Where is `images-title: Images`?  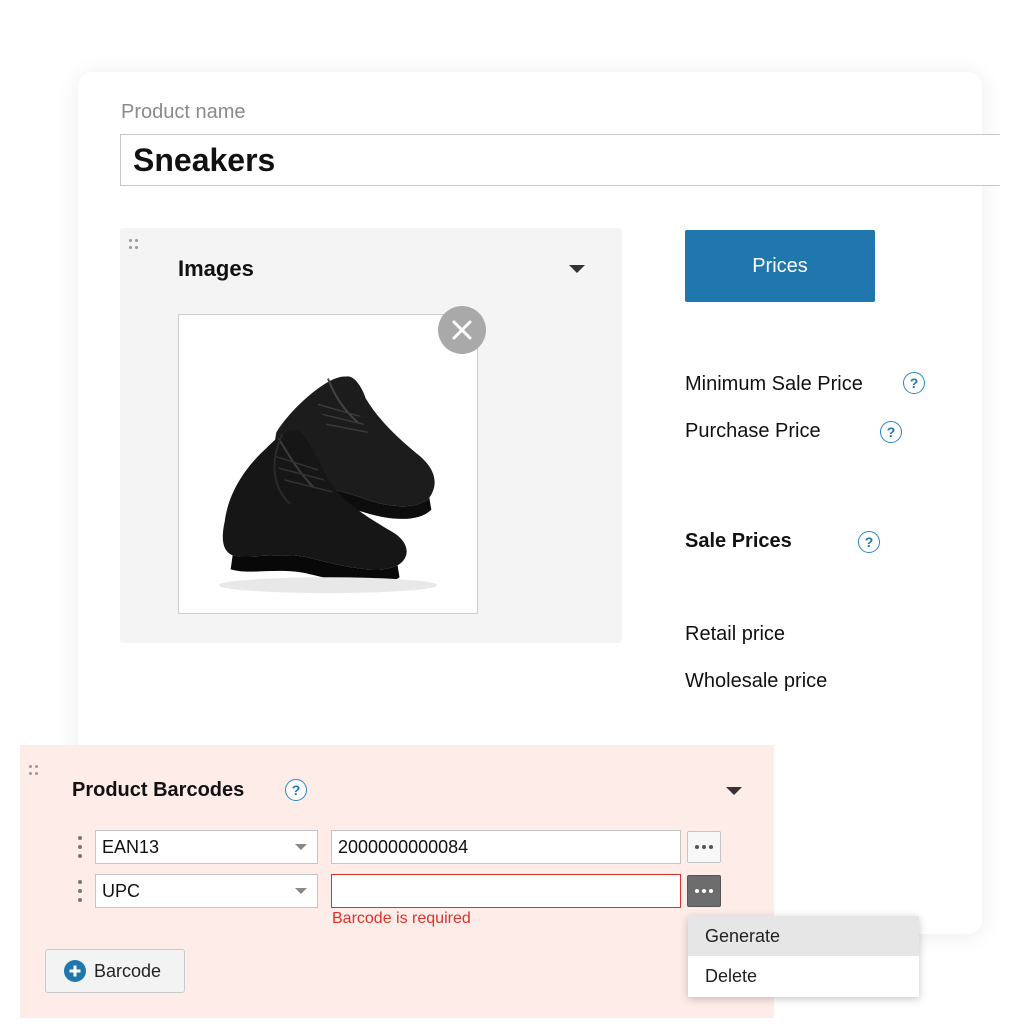 images-title: Images is located at coordinates (216, 268).